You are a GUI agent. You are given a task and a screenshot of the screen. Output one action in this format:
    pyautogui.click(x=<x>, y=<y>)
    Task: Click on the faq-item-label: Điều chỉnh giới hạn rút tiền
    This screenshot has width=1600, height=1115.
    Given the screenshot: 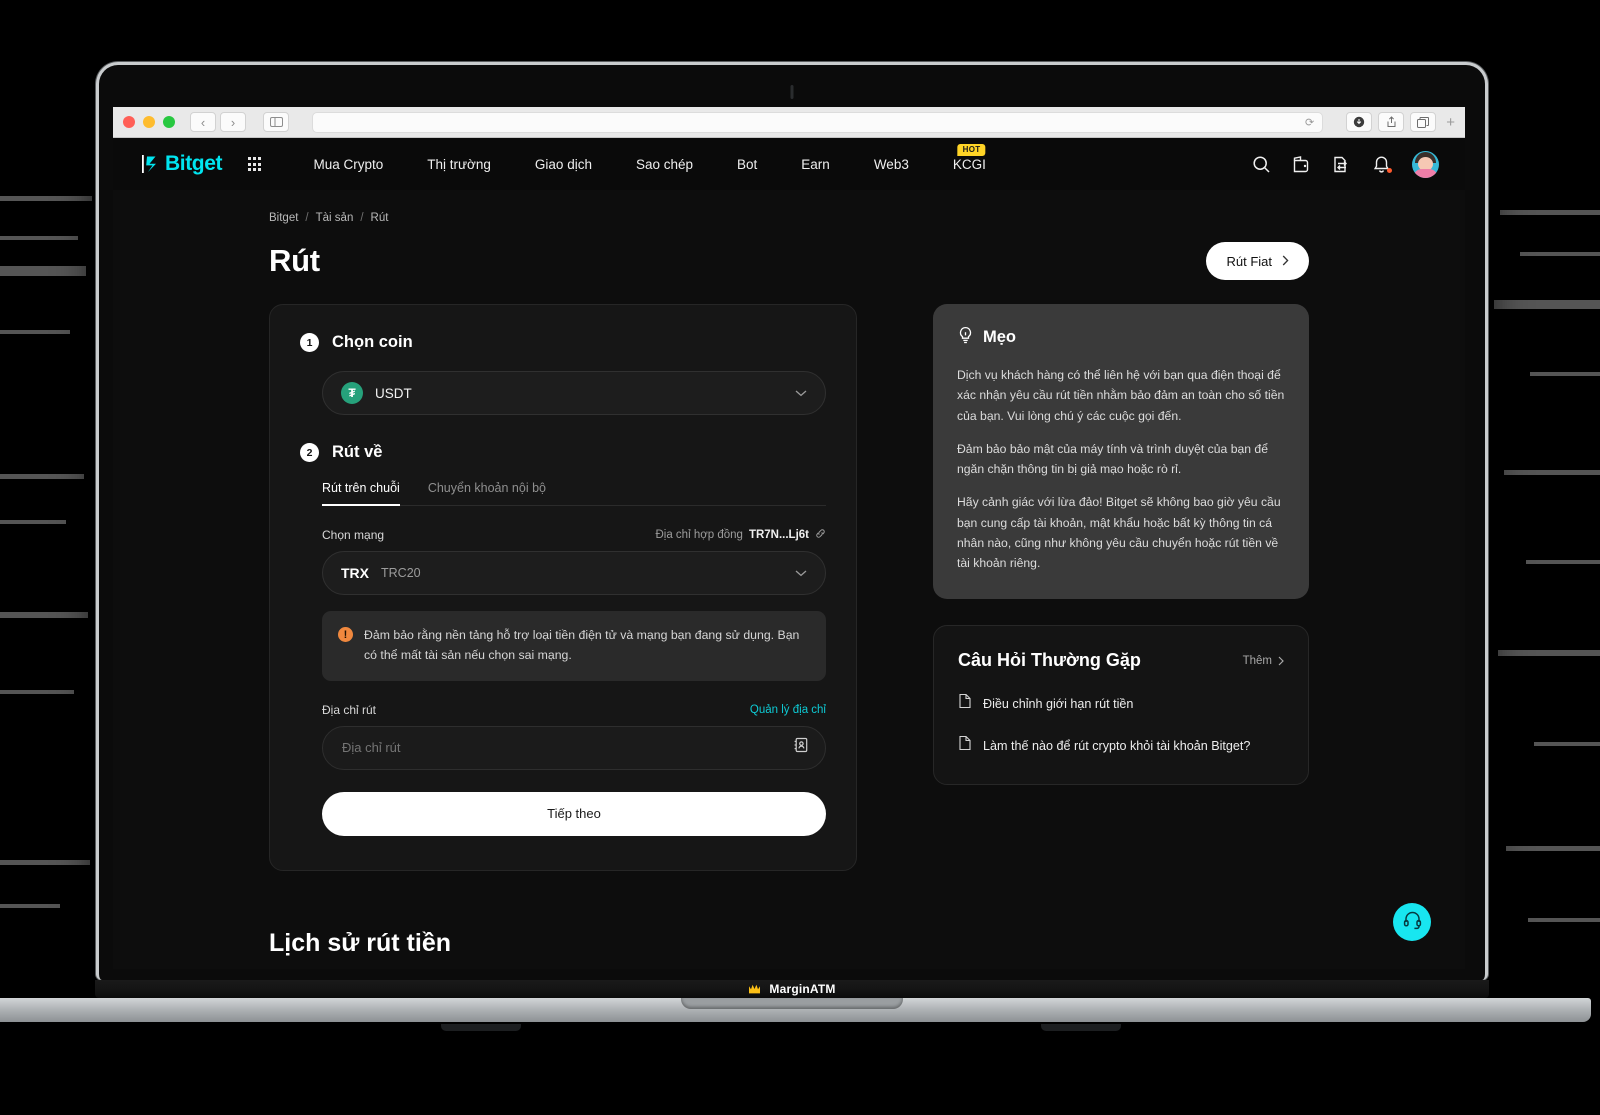 What is the action you would take?
    pyautogui.click(x=1058, y=703)
    